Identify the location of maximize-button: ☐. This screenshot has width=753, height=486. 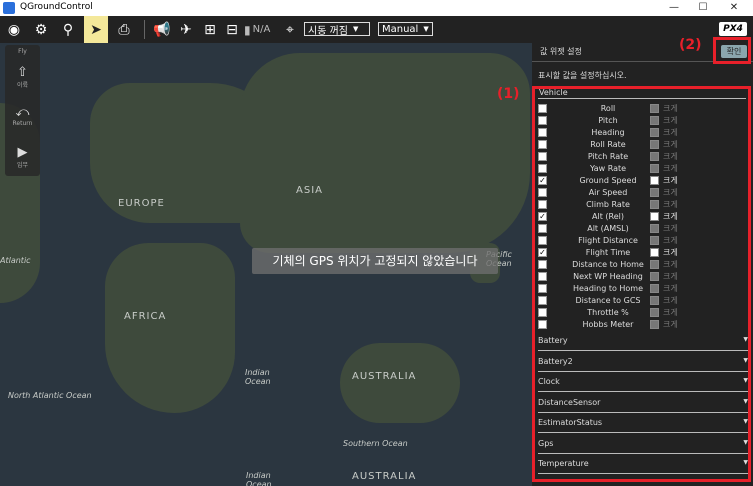
(703, 8).